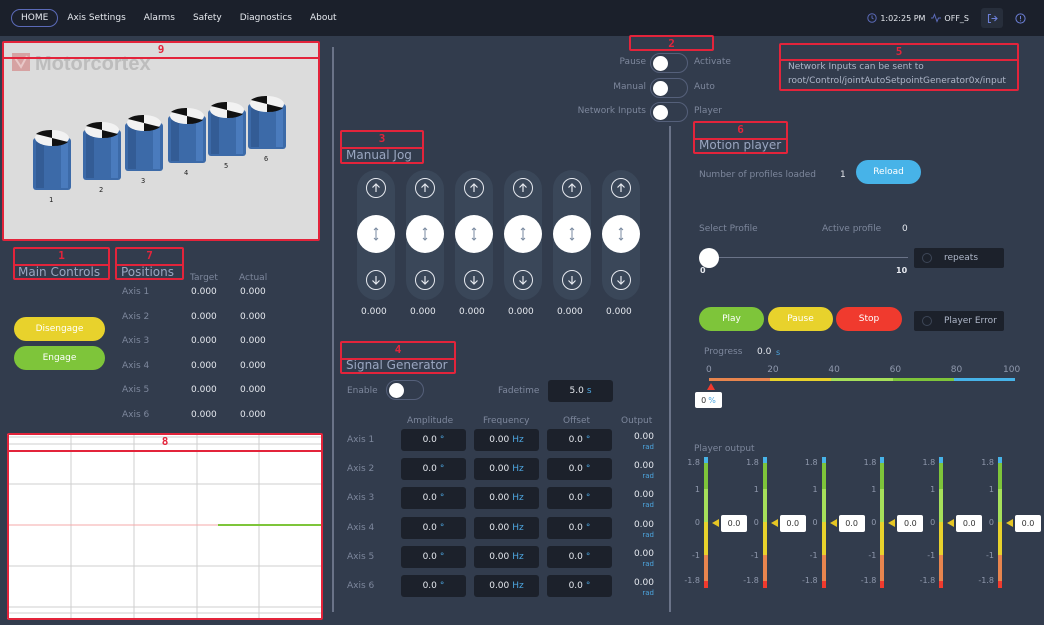 The height and width of the screenshot is (625, 1044). I want to click on disengage-button: Disengage, so click(59, 329).